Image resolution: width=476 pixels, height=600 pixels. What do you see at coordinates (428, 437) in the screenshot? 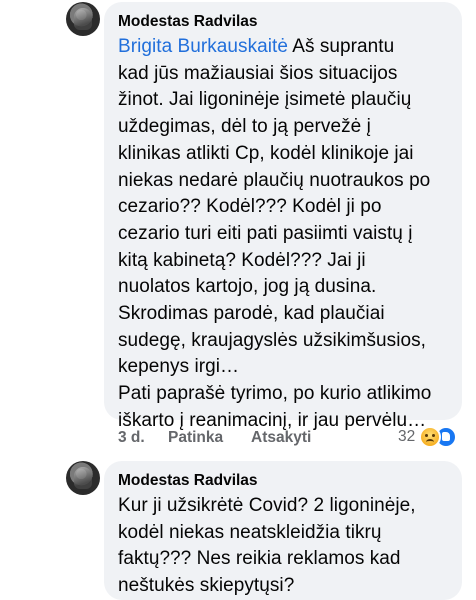
I see `reaction-summary: 32` at bounding box center [428, 437].